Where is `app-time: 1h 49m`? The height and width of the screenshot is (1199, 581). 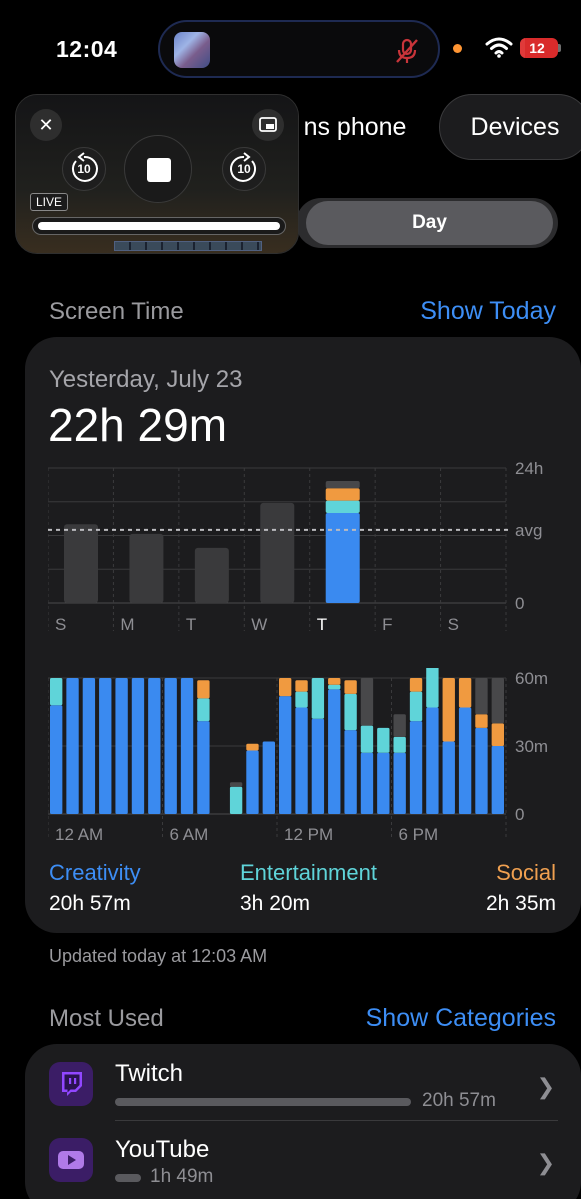 app-time: 1h 49m is located at coordinates (182, 1176).